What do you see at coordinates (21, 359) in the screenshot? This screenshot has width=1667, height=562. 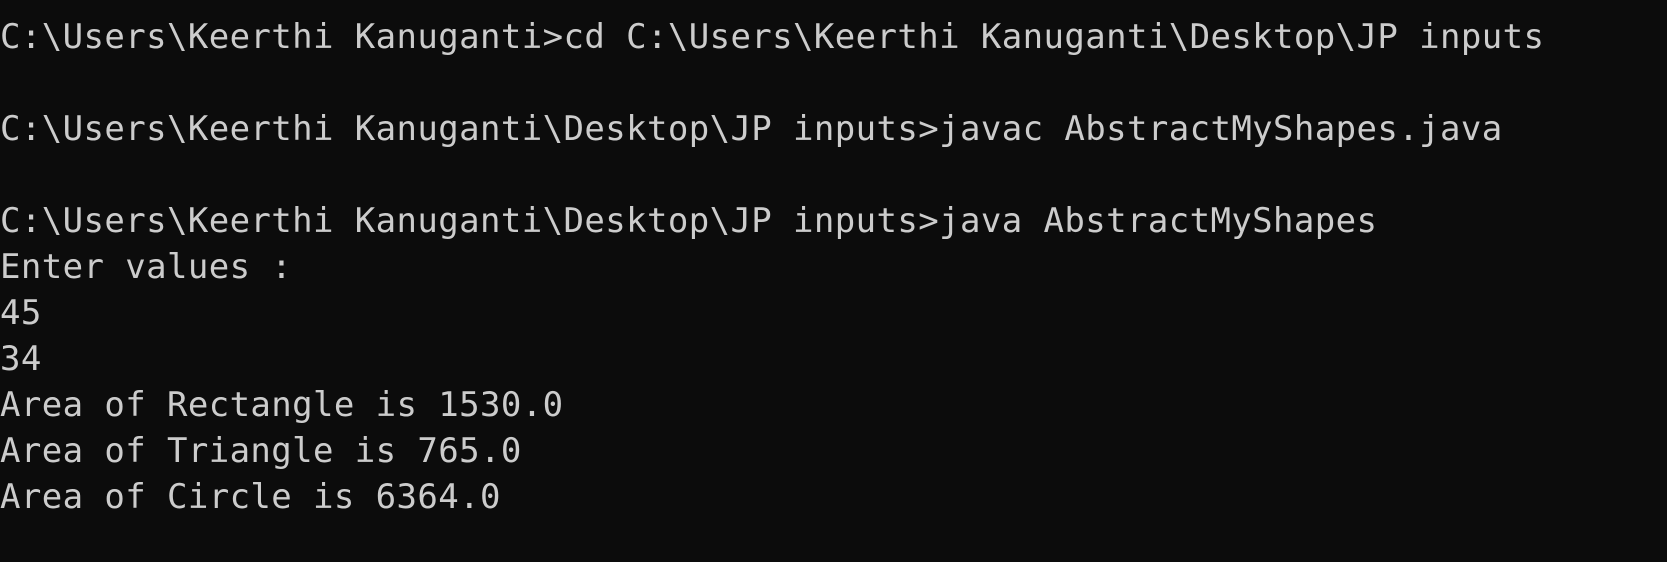 I see `user-input-line: 34` at bounding box center [21, 359].